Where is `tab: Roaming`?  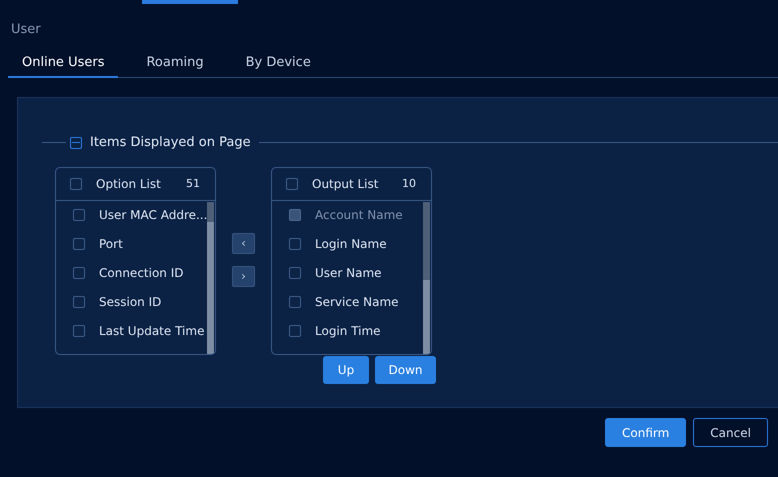
tab: Roaming is located at coordinates (175, 64).